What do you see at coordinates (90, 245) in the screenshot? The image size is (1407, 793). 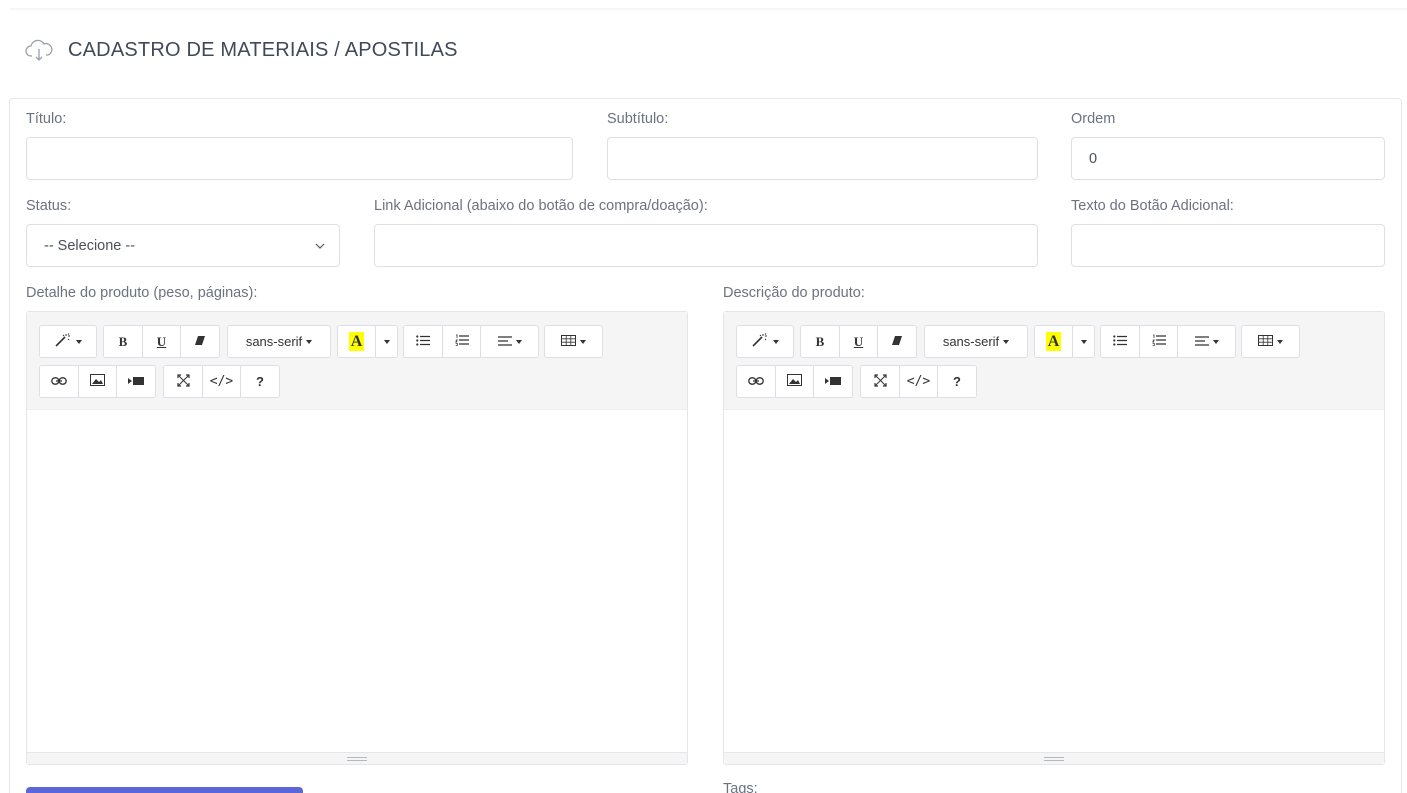 I see `status-selected-value: -- Selecione --` at bounding box center [90, 245].